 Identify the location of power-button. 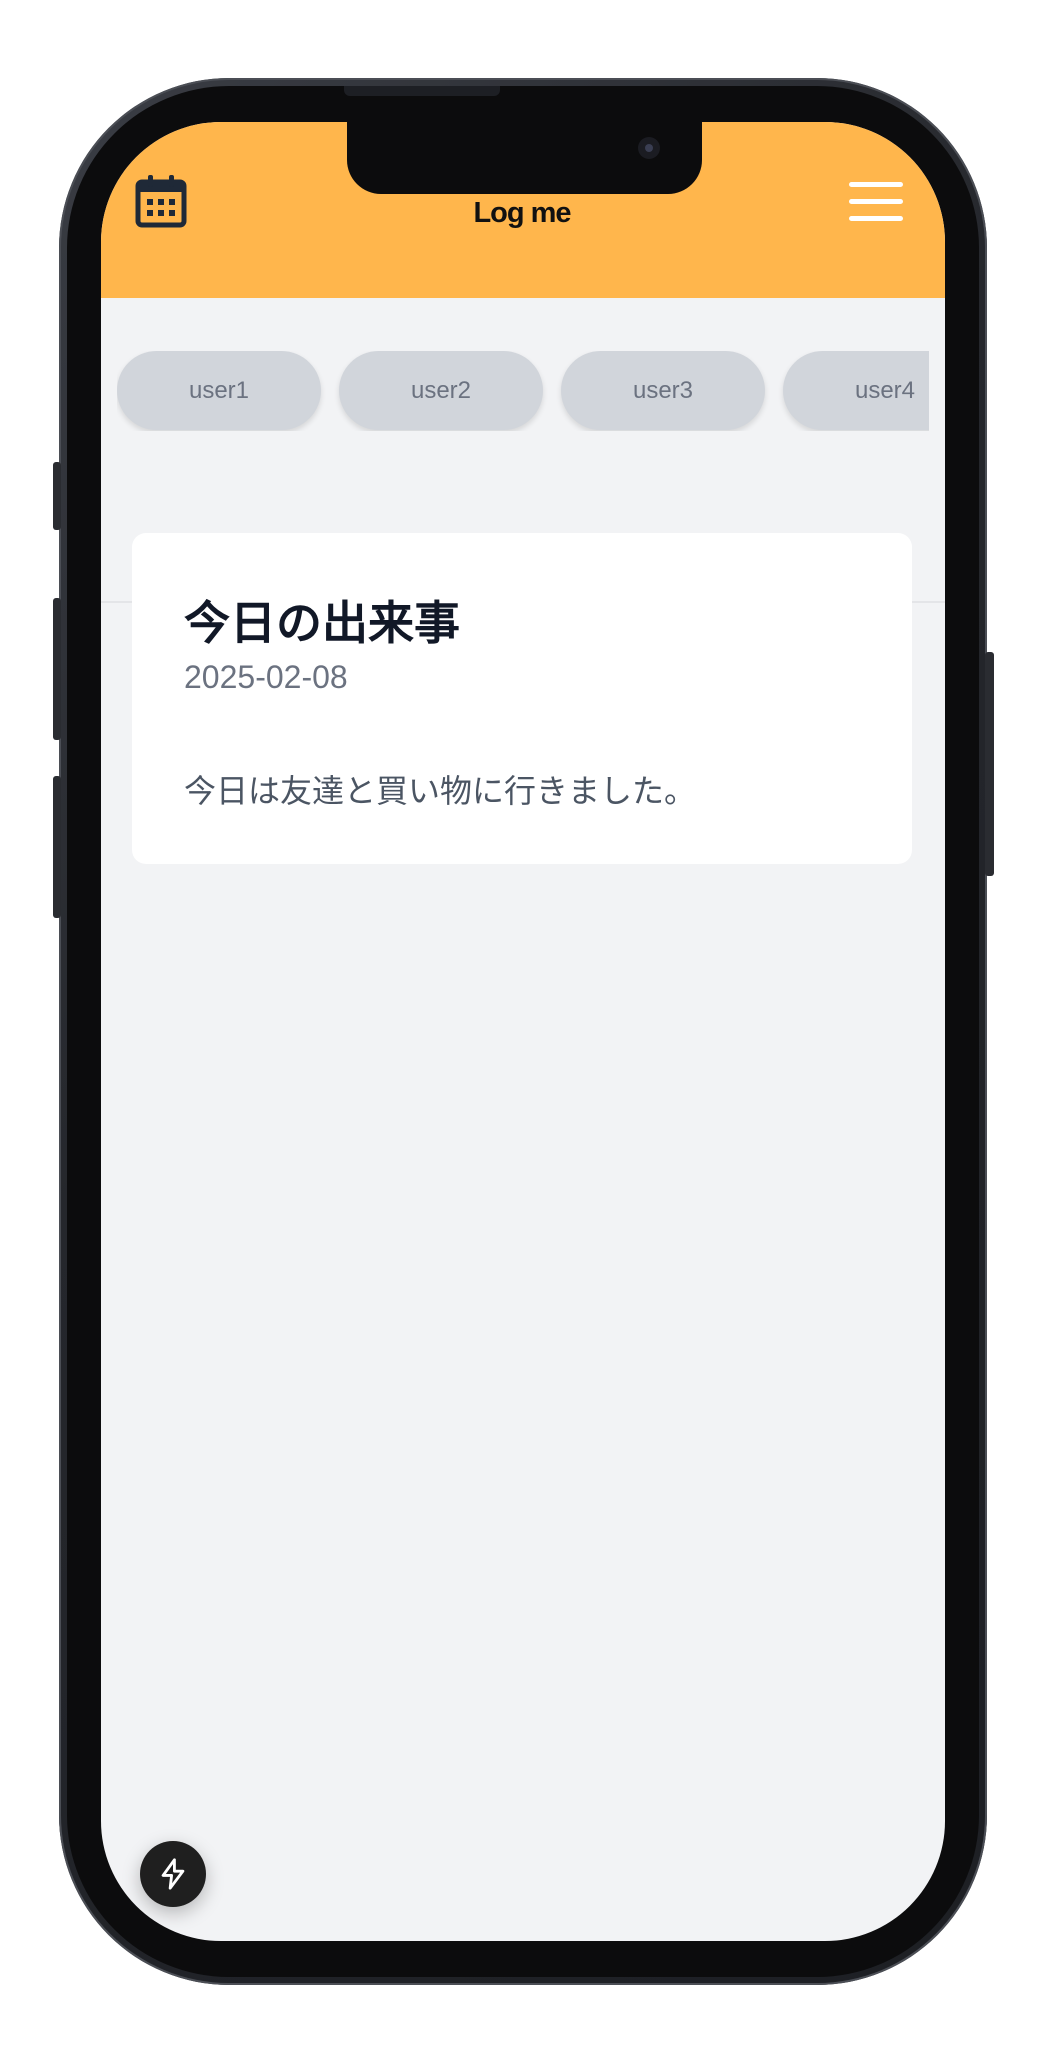
(989, 764).